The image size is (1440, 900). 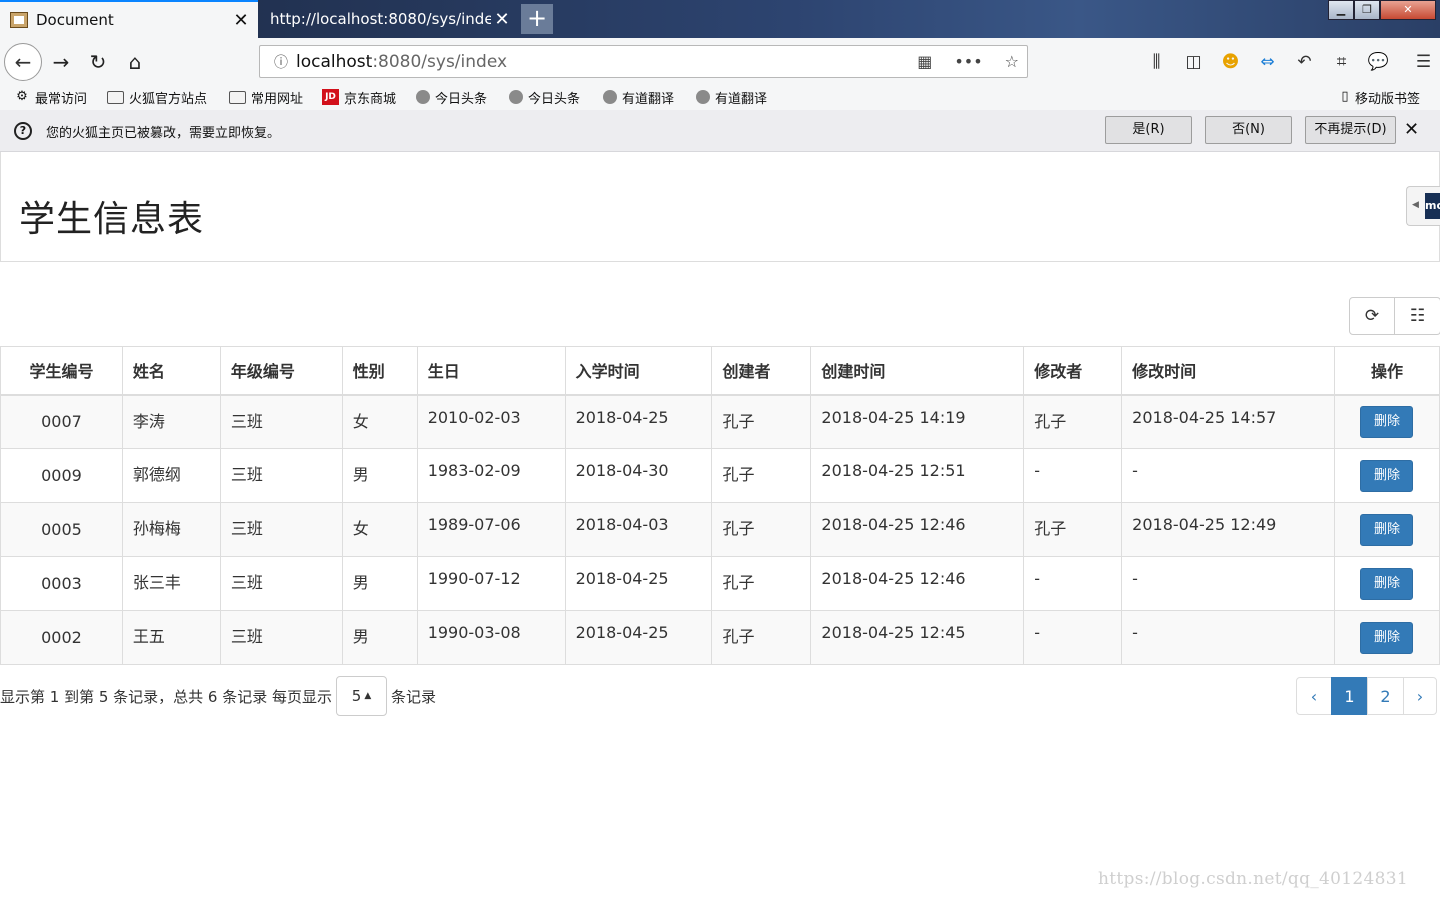 I want to click on page-button-2: 2, so click(x=1385, y=696).